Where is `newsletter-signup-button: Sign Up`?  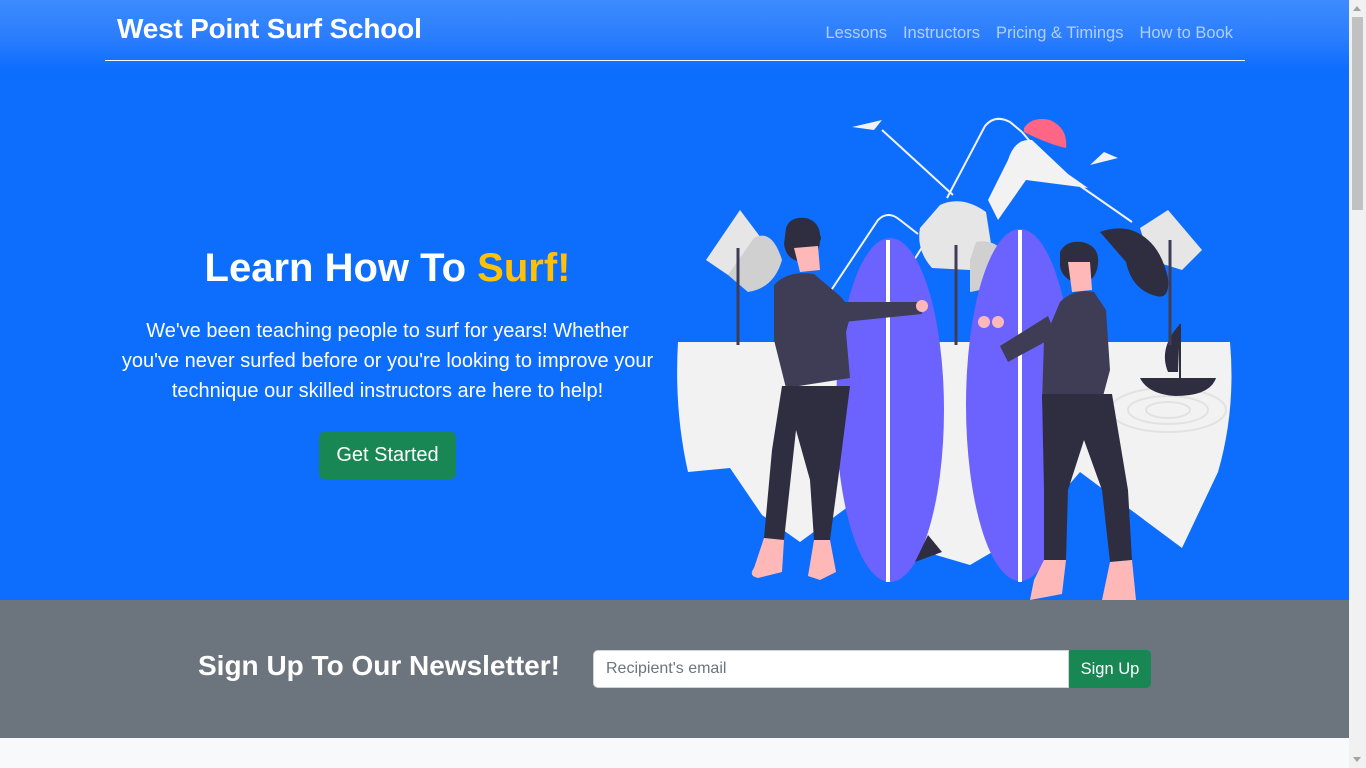
newsletter-signup-button: Sign Up is located at coordinates (1110, 669).